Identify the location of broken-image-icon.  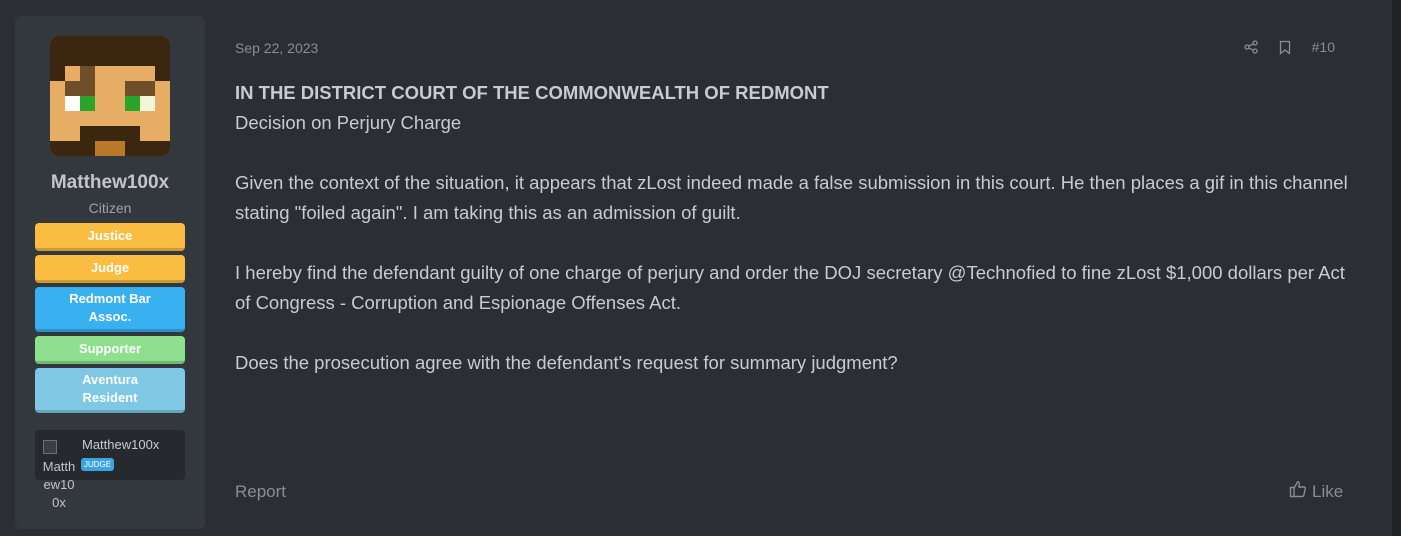
(50, 447).